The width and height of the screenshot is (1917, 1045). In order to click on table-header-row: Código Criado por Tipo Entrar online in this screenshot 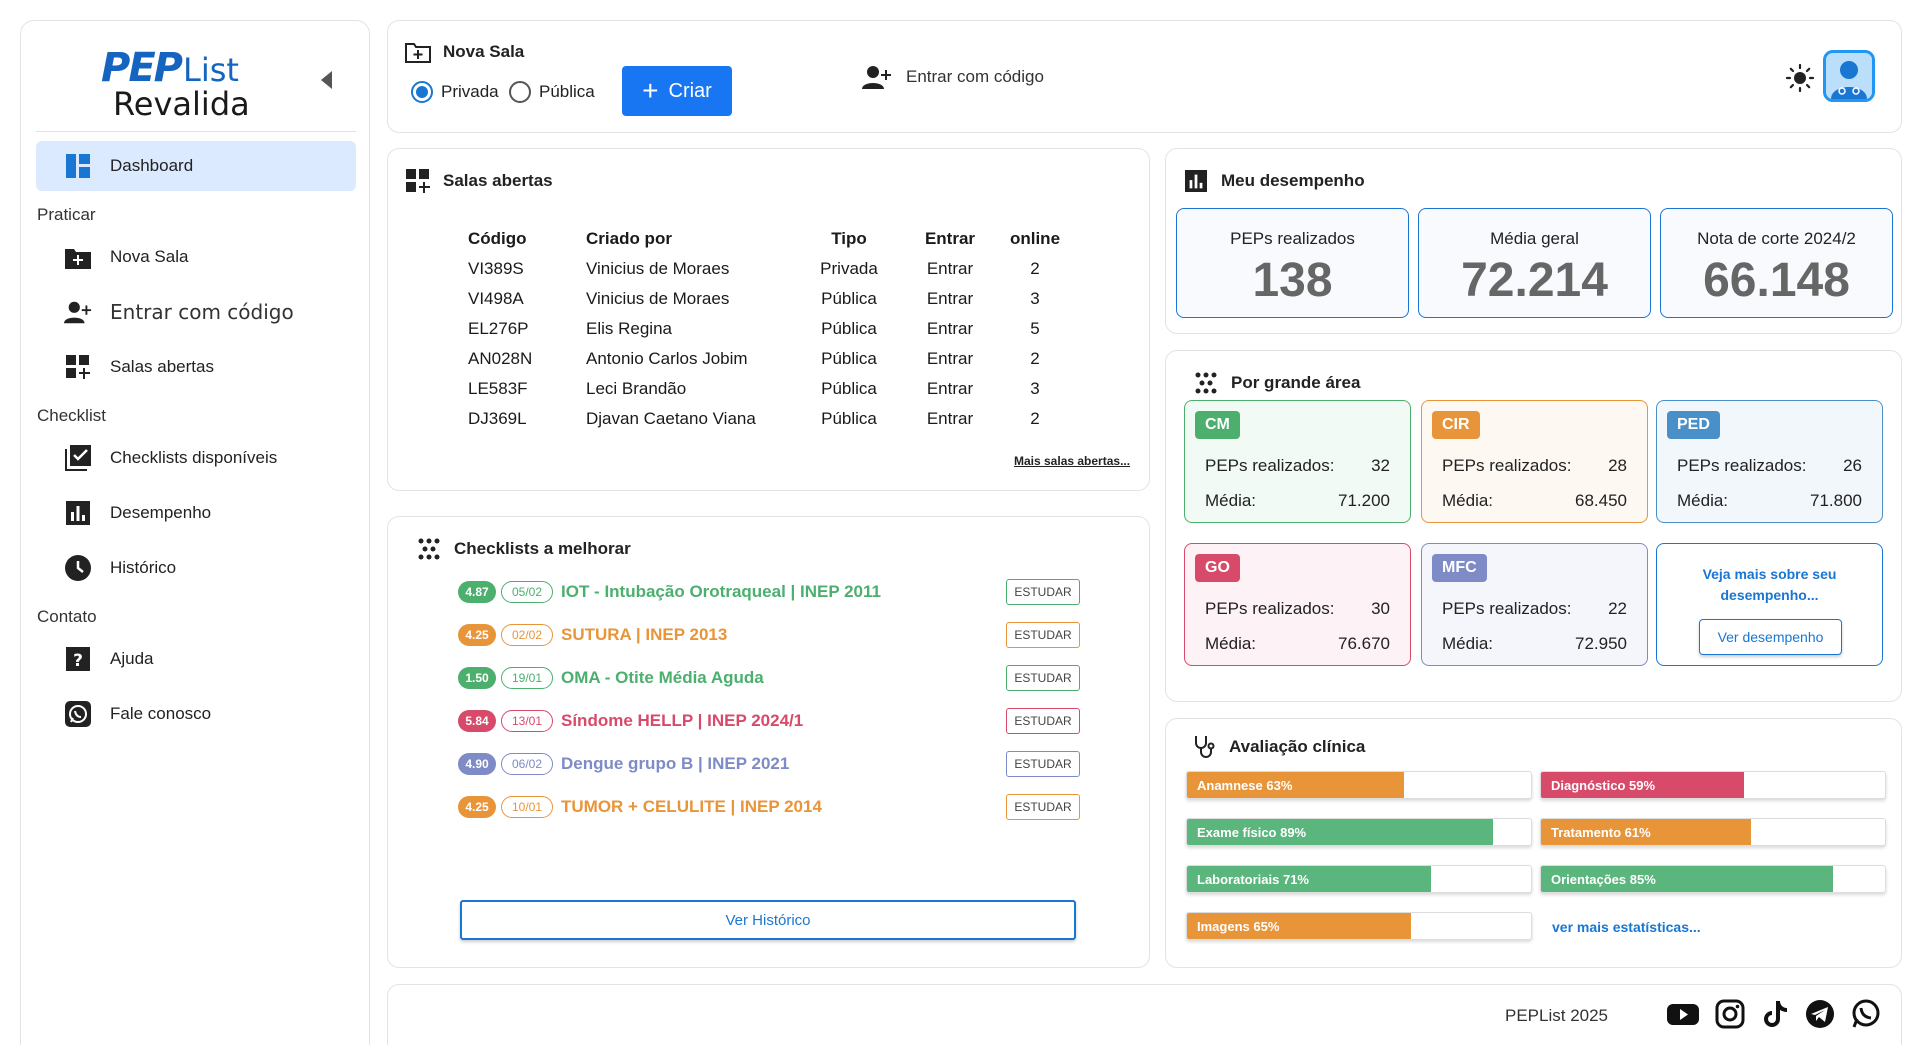, I will do `click(769, 239)`.